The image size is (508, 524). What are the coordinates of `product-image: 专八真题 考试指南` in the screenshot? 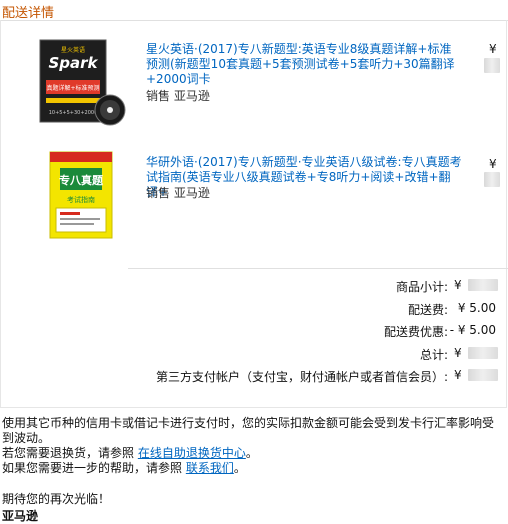 It's located at (83, 195).